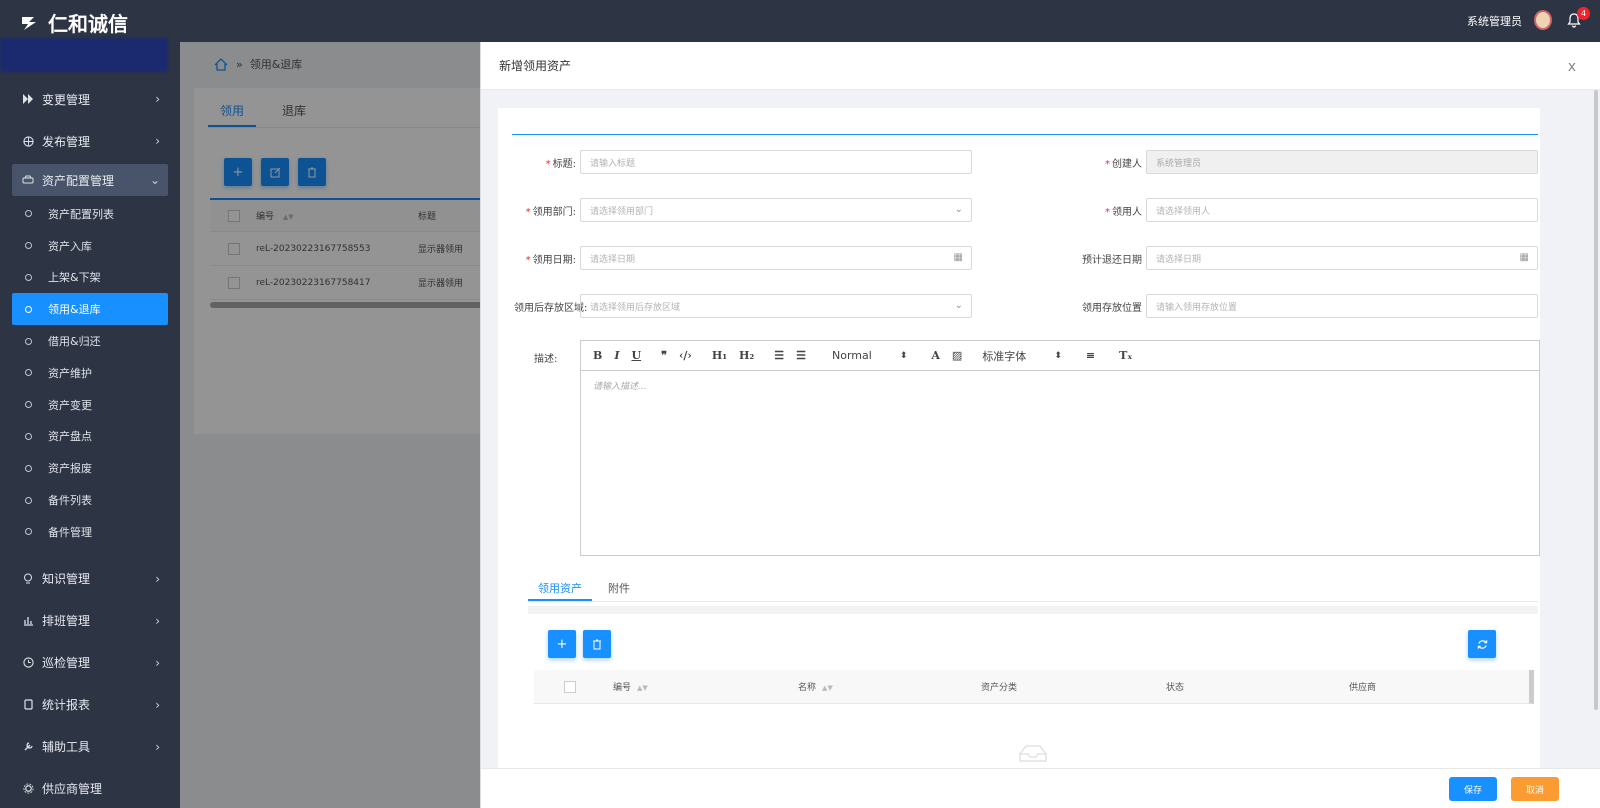 Image resolution: width=1600 pixels, height=808 pixels. I want to click on location-input: 请输入领用存放位置, so click(1342, 306).